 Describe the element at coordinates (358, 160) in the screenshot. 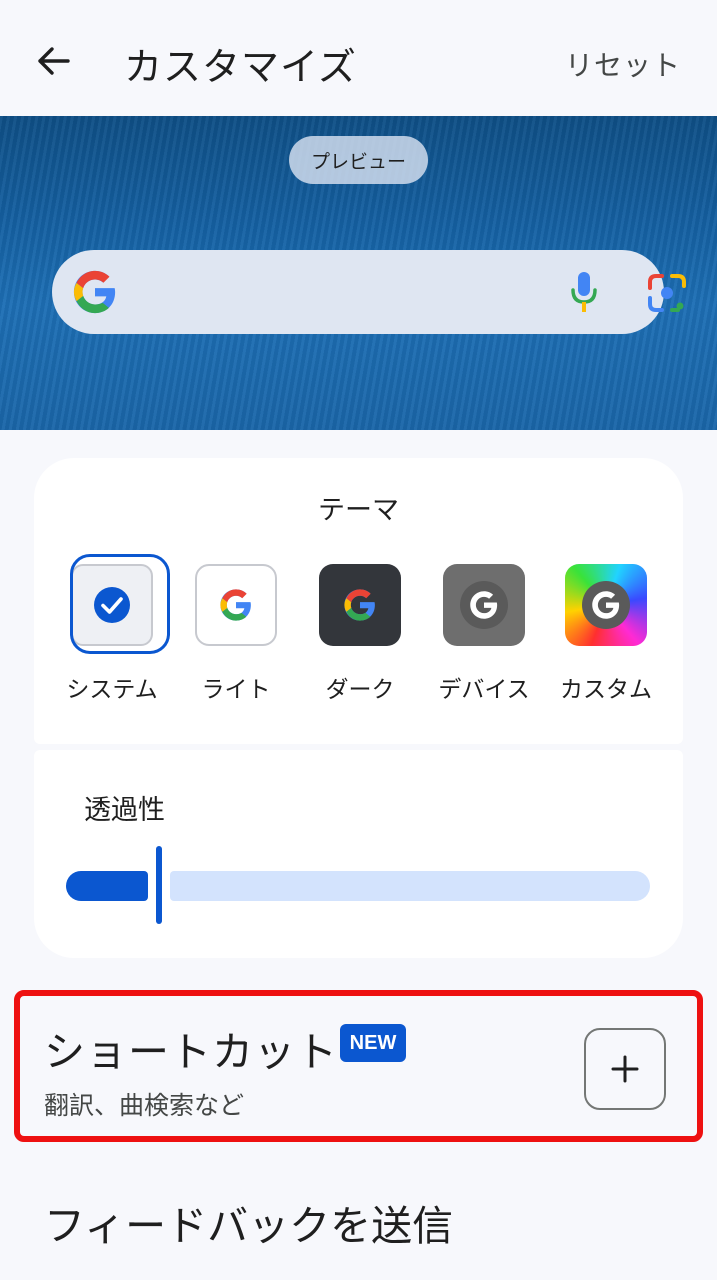

I see `preview-chip: プレビュー` at that location.